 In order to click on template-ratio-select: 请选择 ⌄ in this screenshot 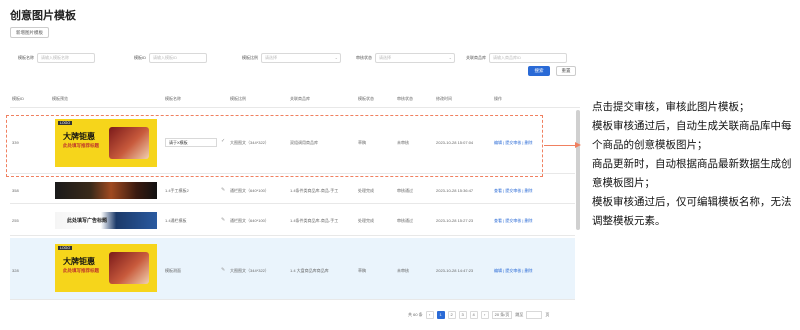, I will do `click(301, 57)`.